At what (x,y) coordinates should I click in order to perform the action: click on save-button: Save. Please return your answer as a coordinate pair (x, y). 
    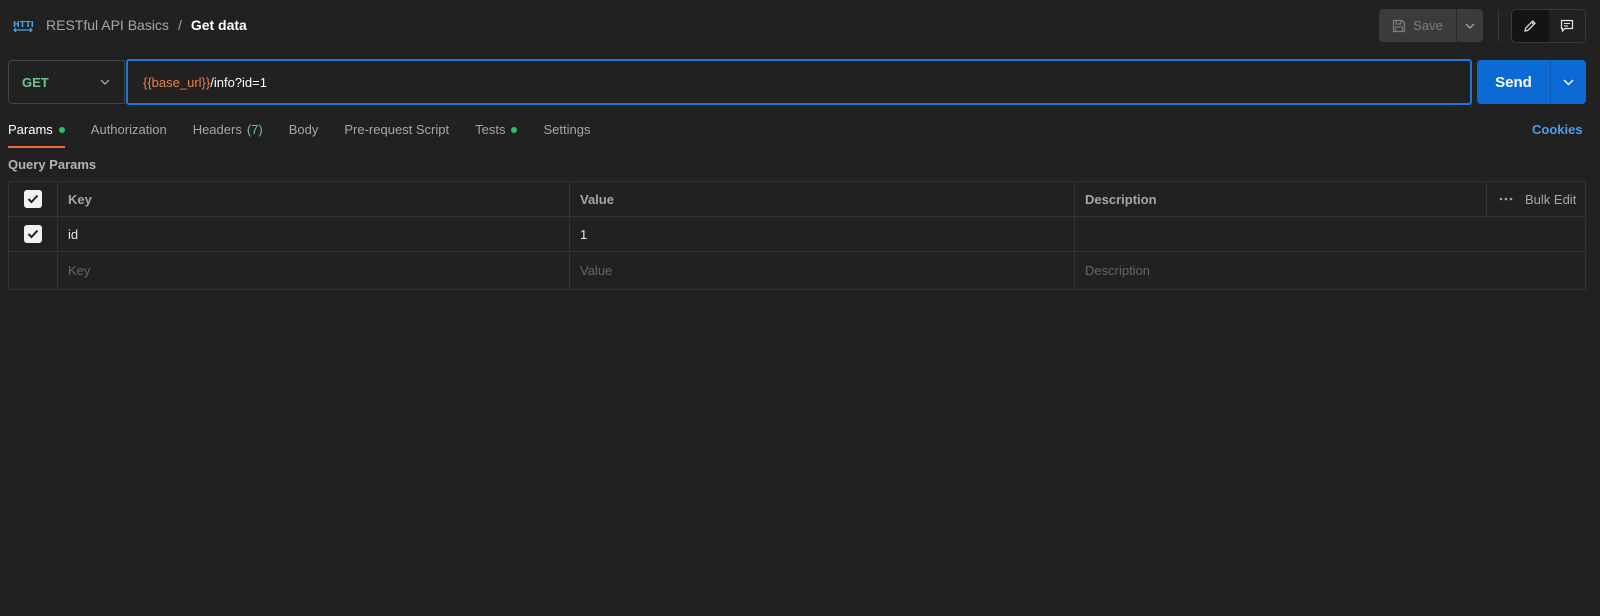
    Looking at the image, I should click on (1417, 25).